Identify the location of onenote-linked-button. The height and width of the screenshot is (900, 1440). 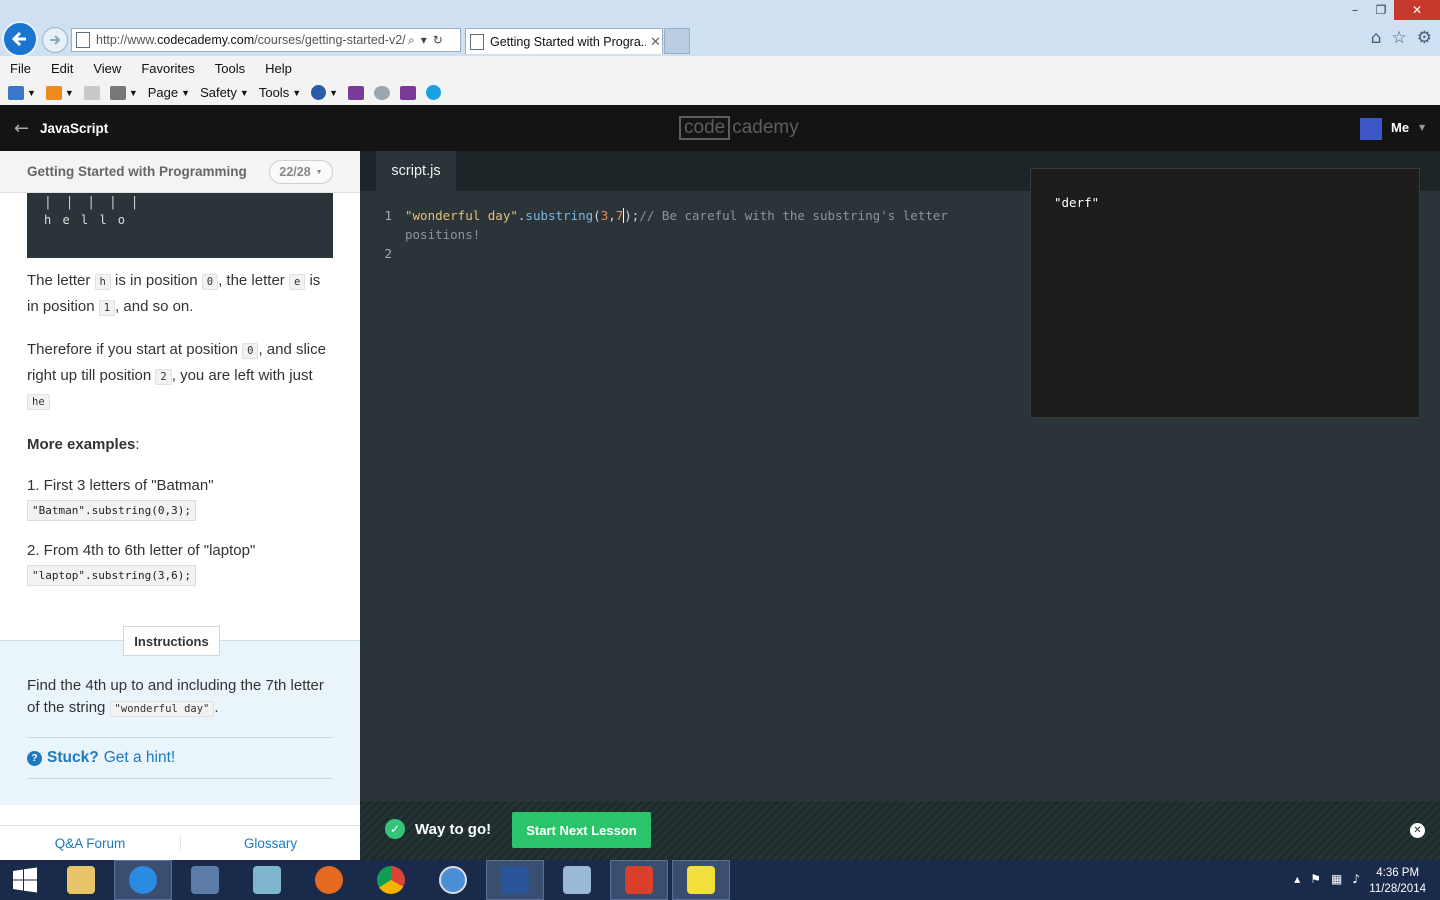
(408, 92).